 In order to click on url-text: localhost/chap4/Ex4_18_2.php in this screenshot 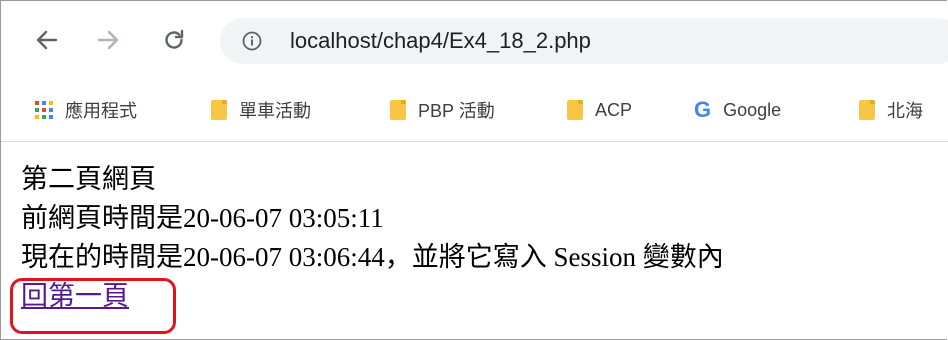, I will do `click(440, 41)`.